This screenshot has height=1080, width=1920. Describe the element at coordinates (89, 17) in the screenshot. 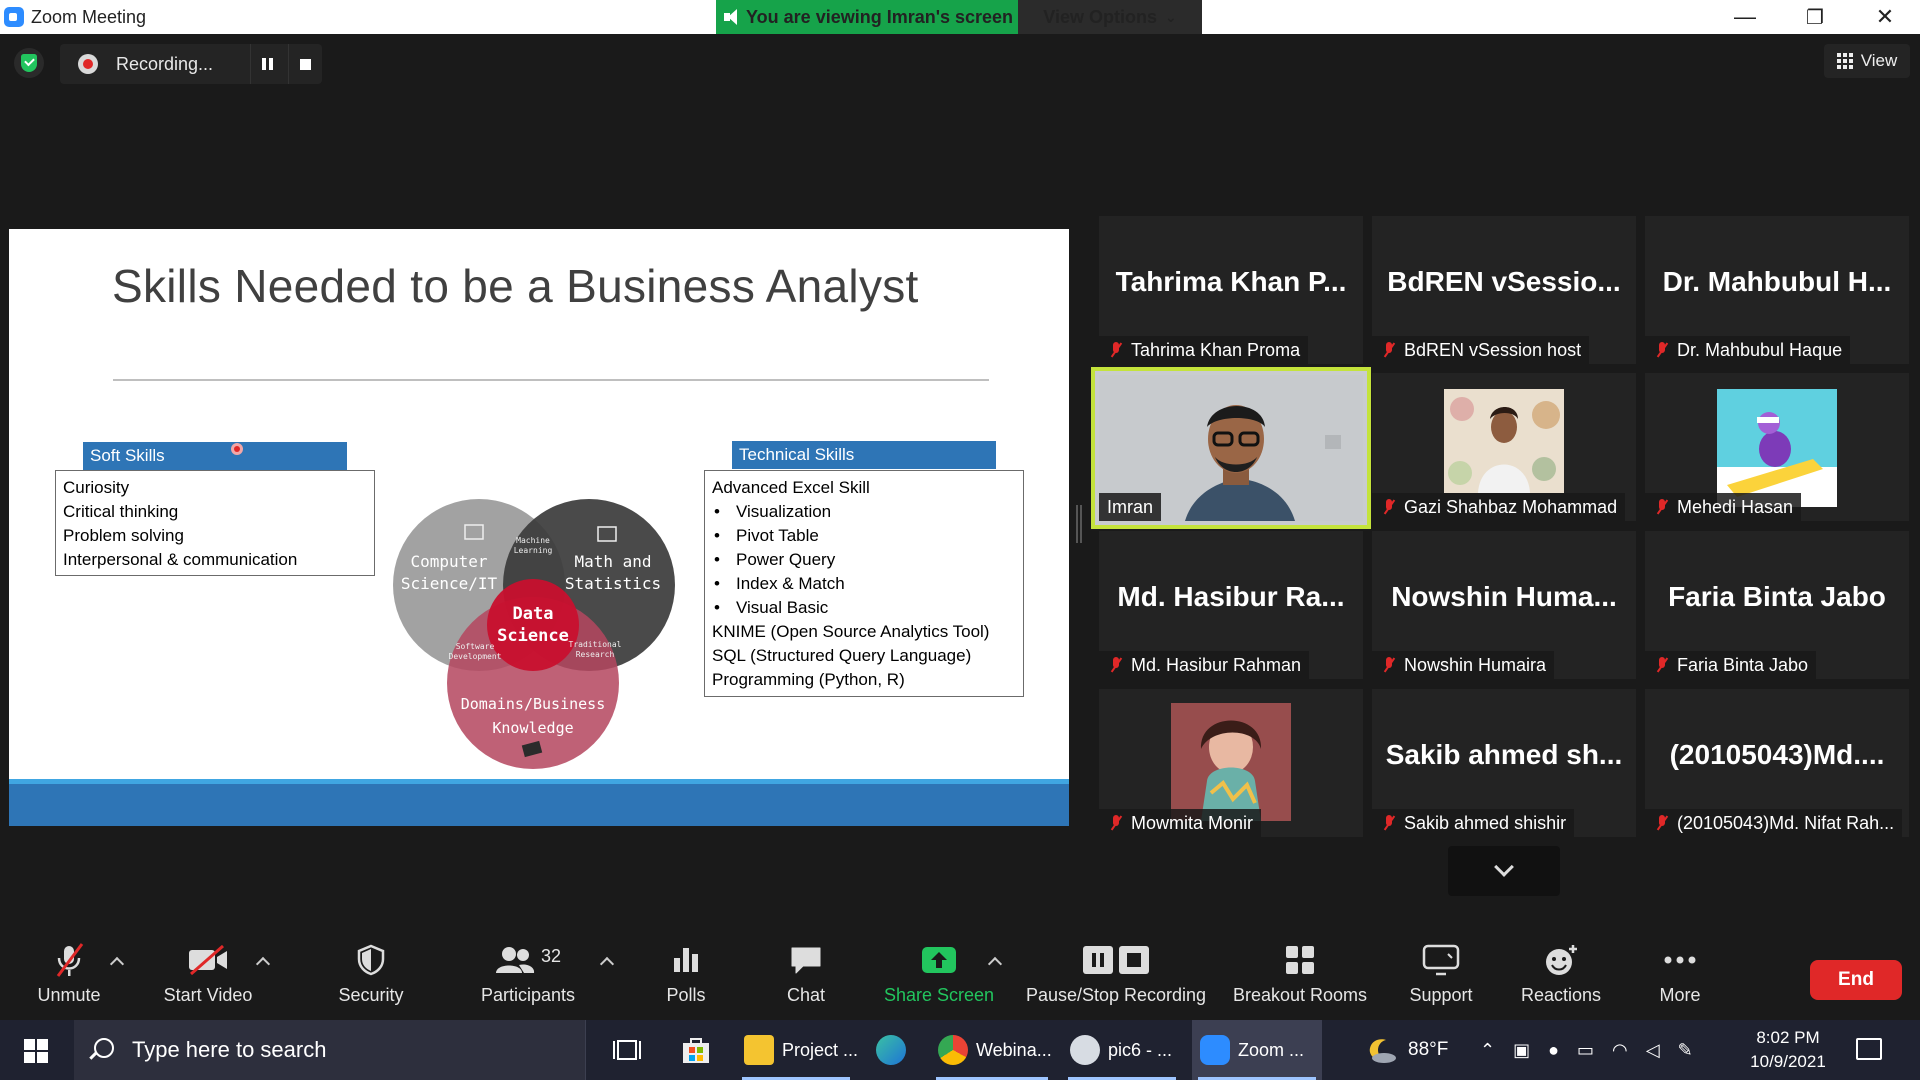

I see `window-title: Zoom Meeting` at that location.